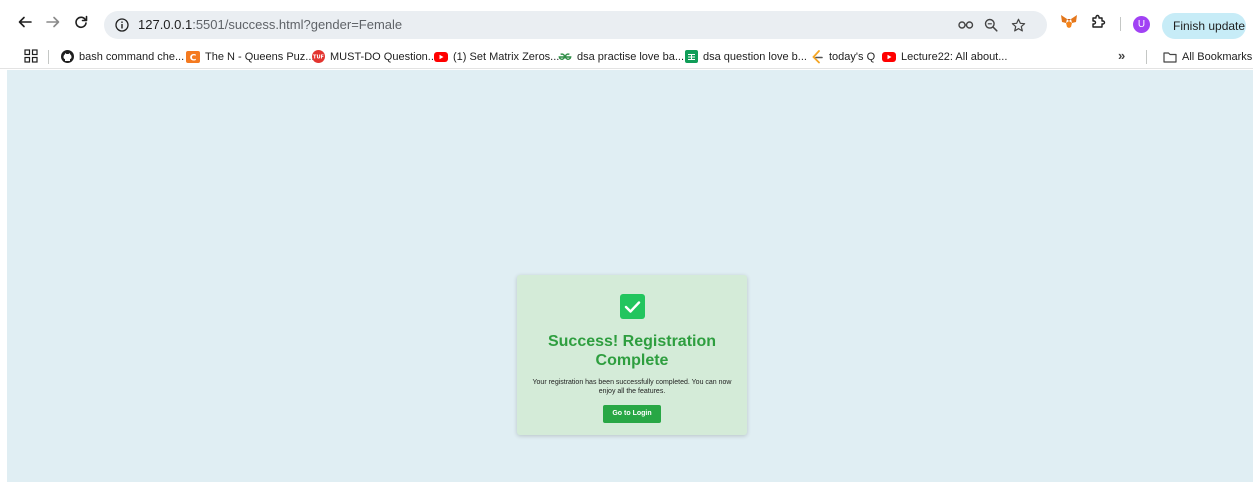 Image resolution: width=1253 pixels, height=482 pixels. I want to click on folder-icon, so click(1170, 57).